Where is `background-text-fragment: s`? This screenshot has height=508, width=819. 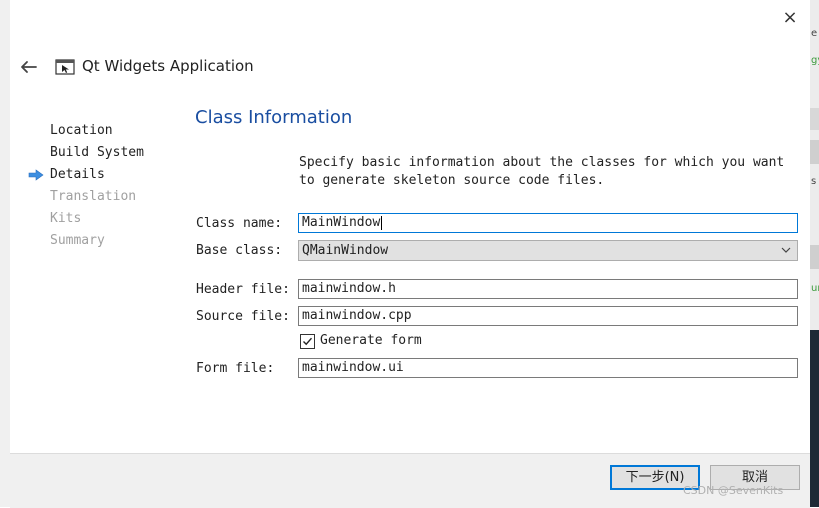
background-text-fragment: s is located at coordinates (814, 181).